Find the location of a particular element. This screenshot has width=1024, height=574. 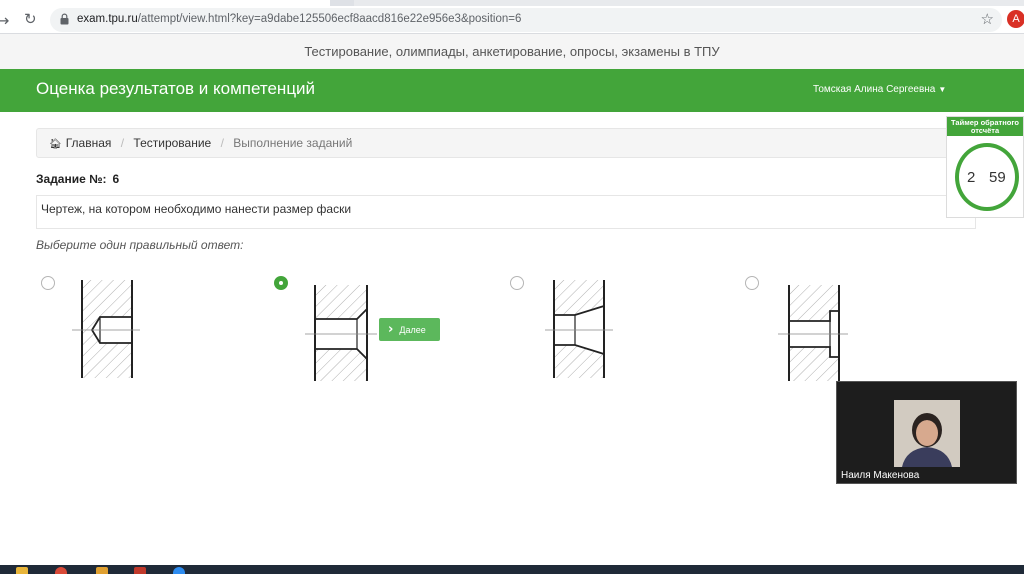

site-brand: Оценка результатов и компетенций is located at coordinates (175, 89).